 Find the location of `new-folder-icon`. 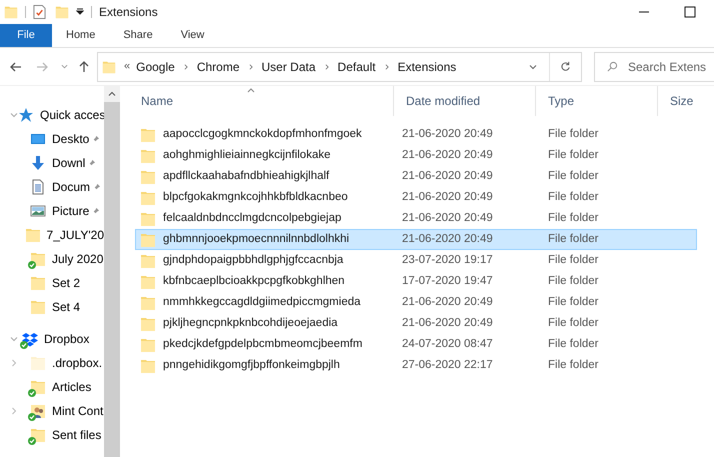

new-folder-icon is located at coordinates (62, 12).